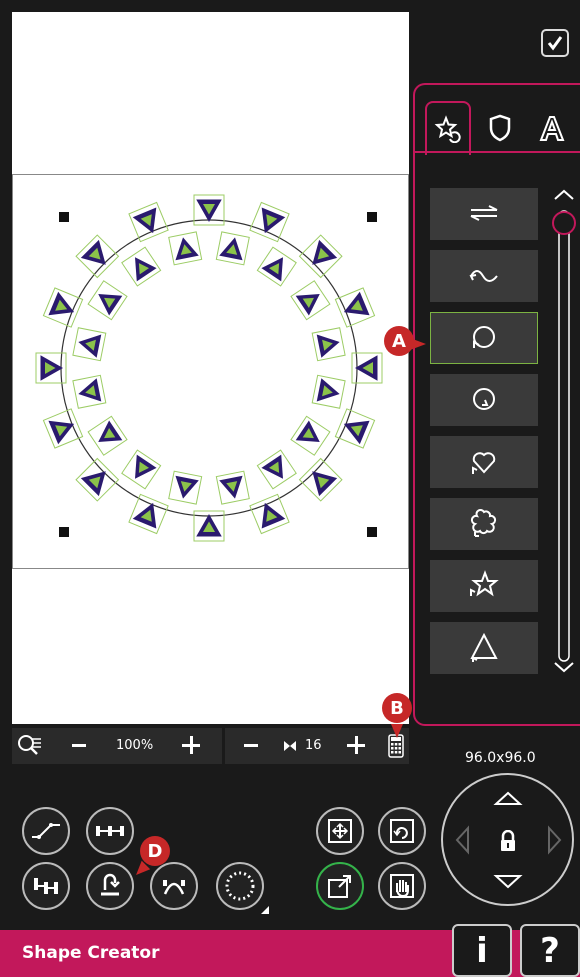 The width and height of the screenshot is (580, 977). I want to click on line-arrows-icon, so click(484, 213).